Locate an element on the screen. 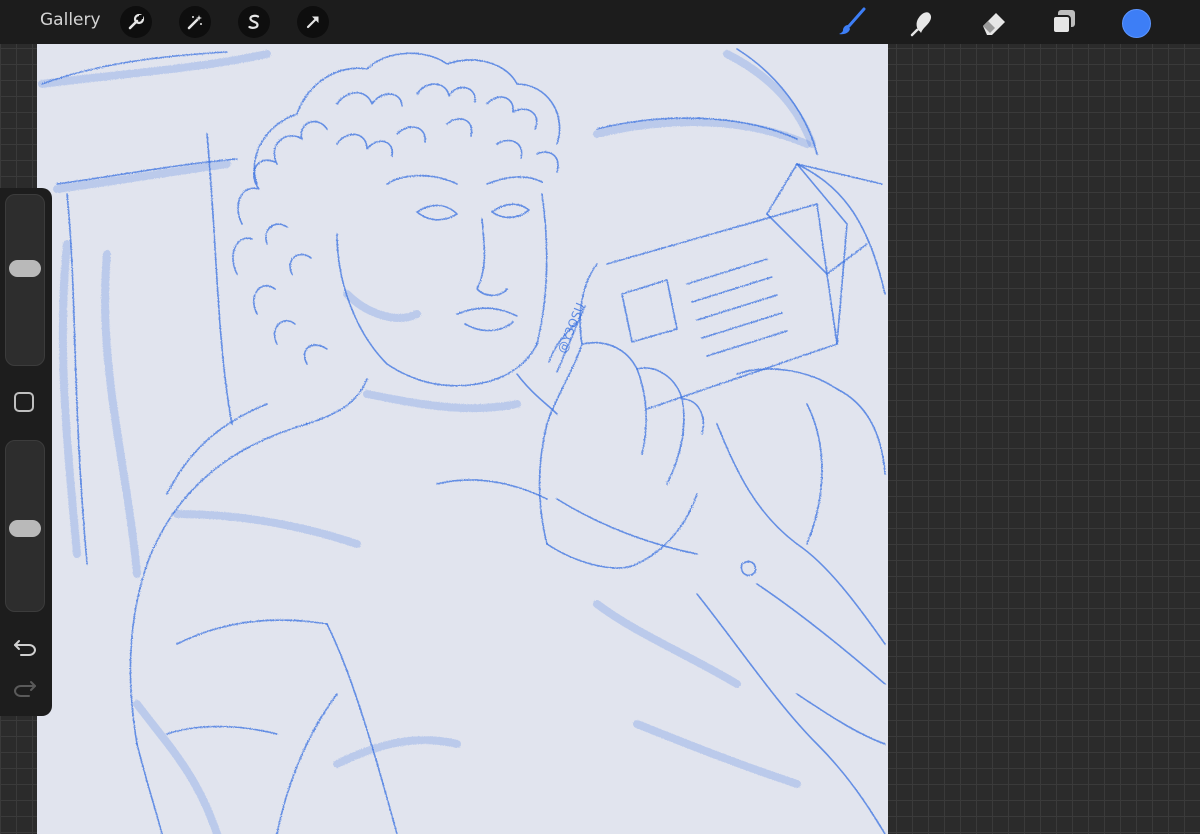 This screenshot has height=834, width=1200. artist-signature: @Y3OSU is located at coordinates (571, 328).